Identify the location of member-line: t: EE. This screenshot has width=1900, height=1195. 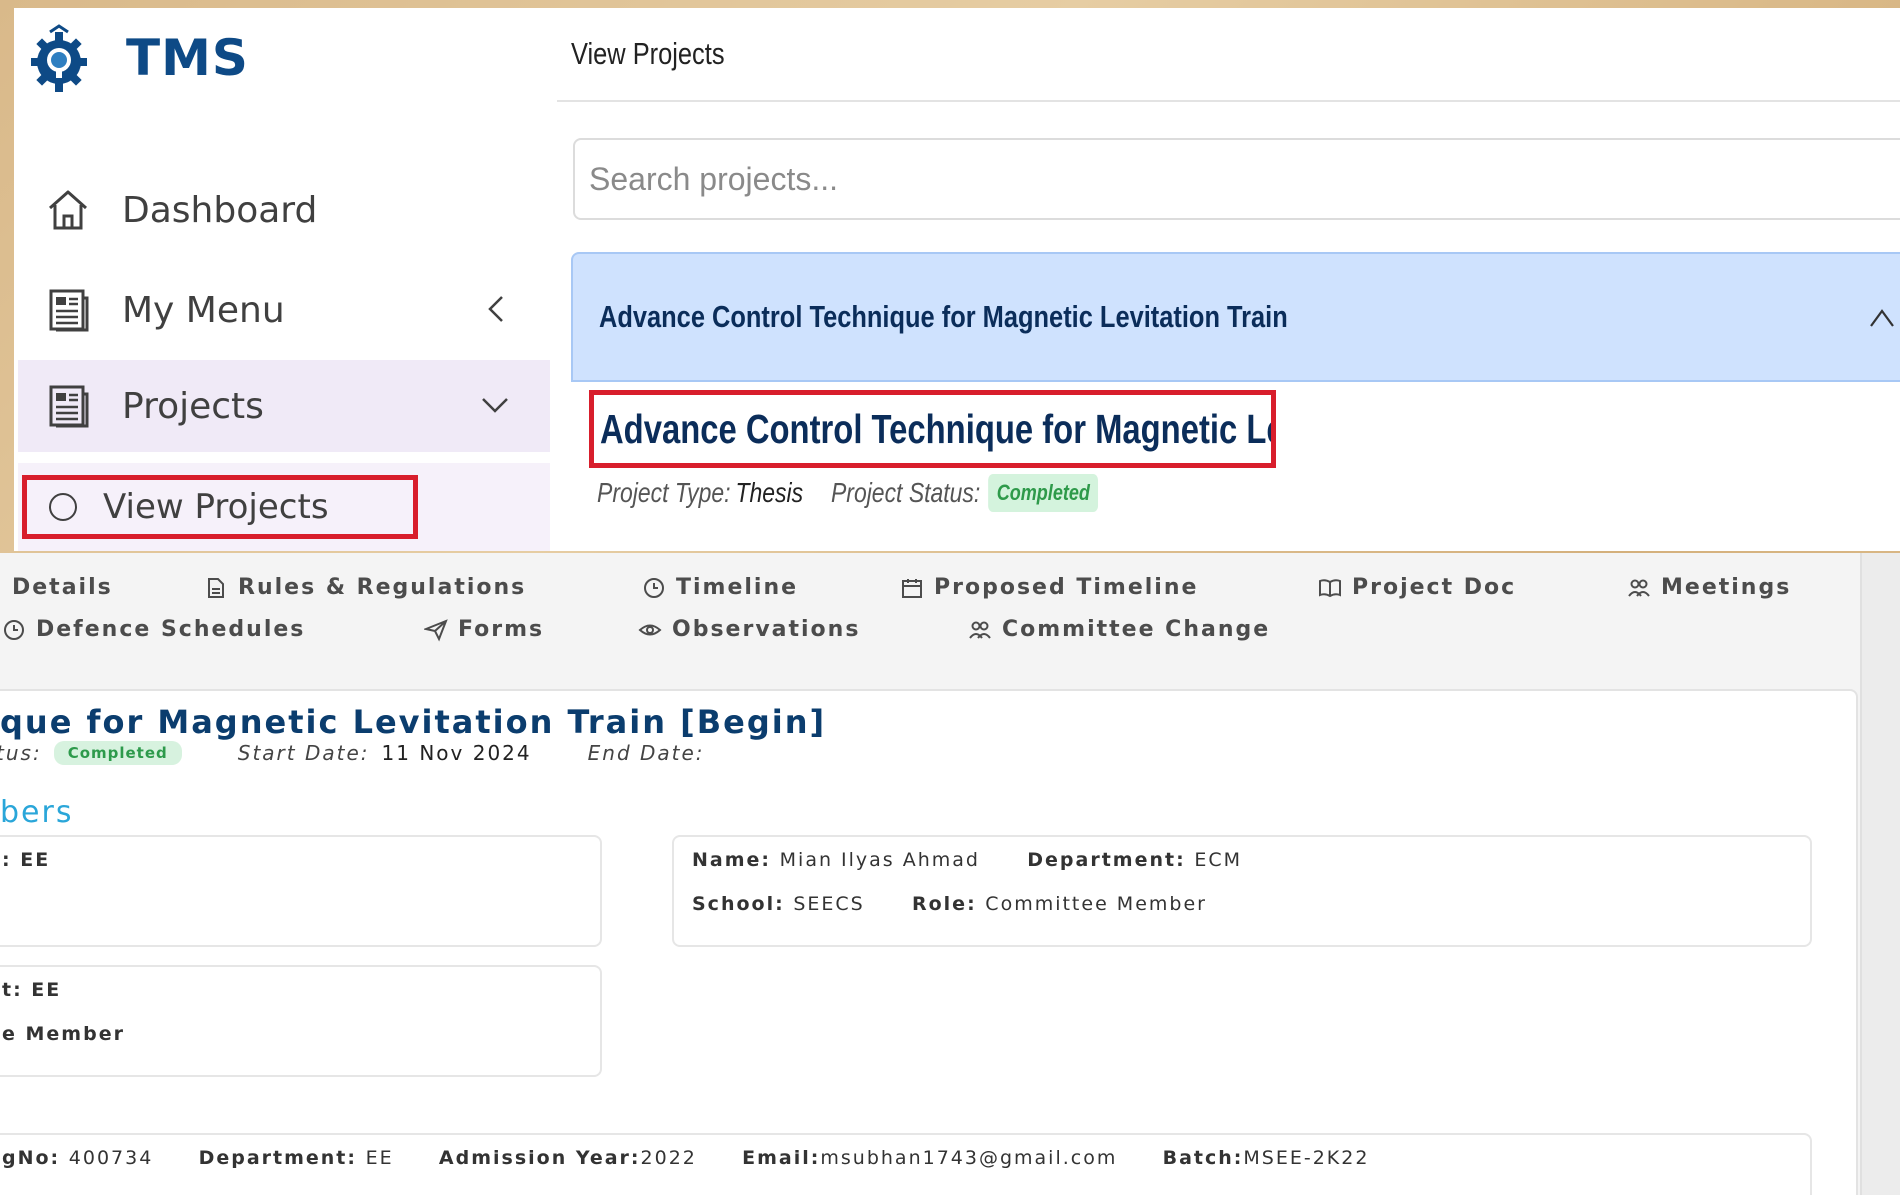
(32, 990).